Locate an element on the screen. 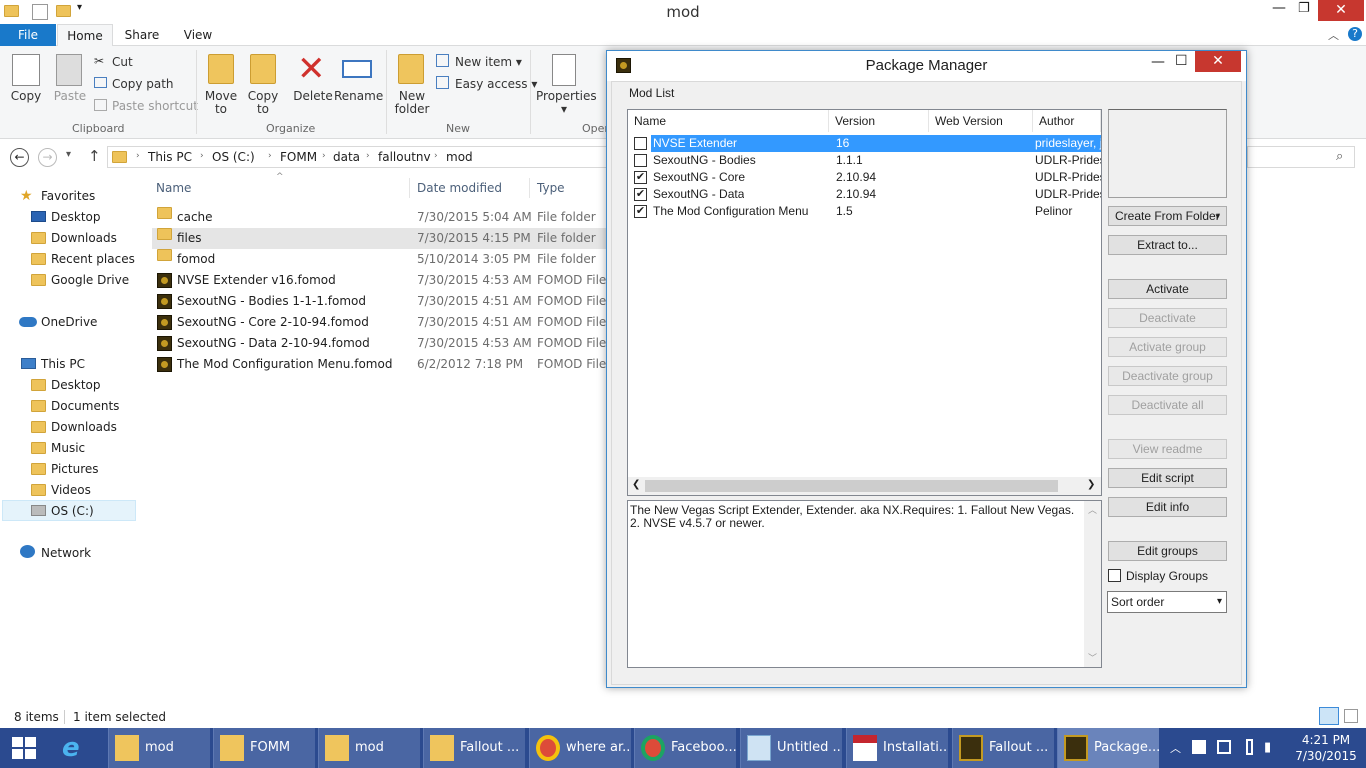 This screenshot has height=768, width=1366. easy-access-button: Easy access ▾ is located at coordinates (496, 84).